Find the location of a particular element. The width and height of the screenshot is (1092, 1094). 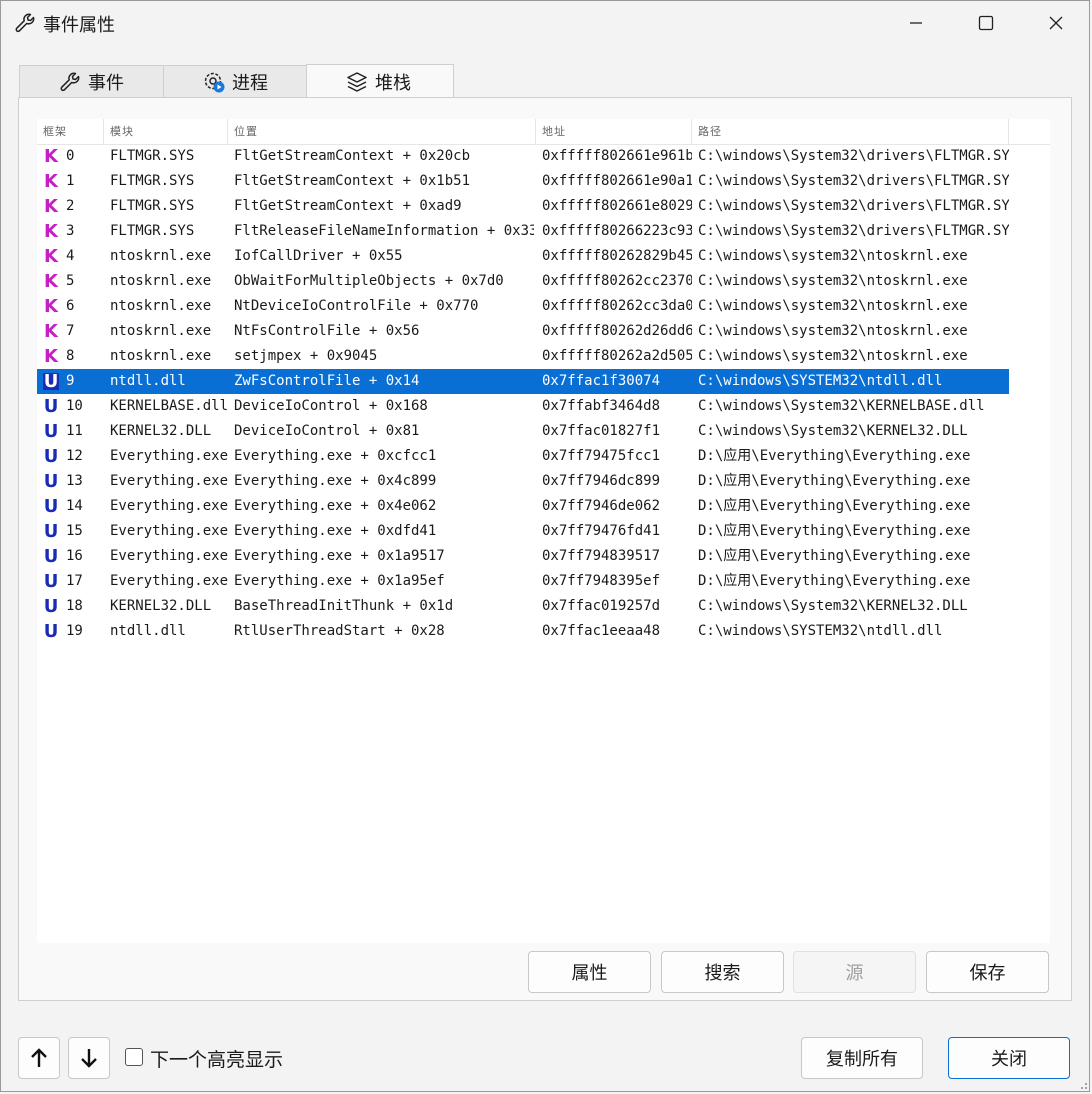

frame-address: 0xfffff80262cc2370 is located at coordinates (617, 281).